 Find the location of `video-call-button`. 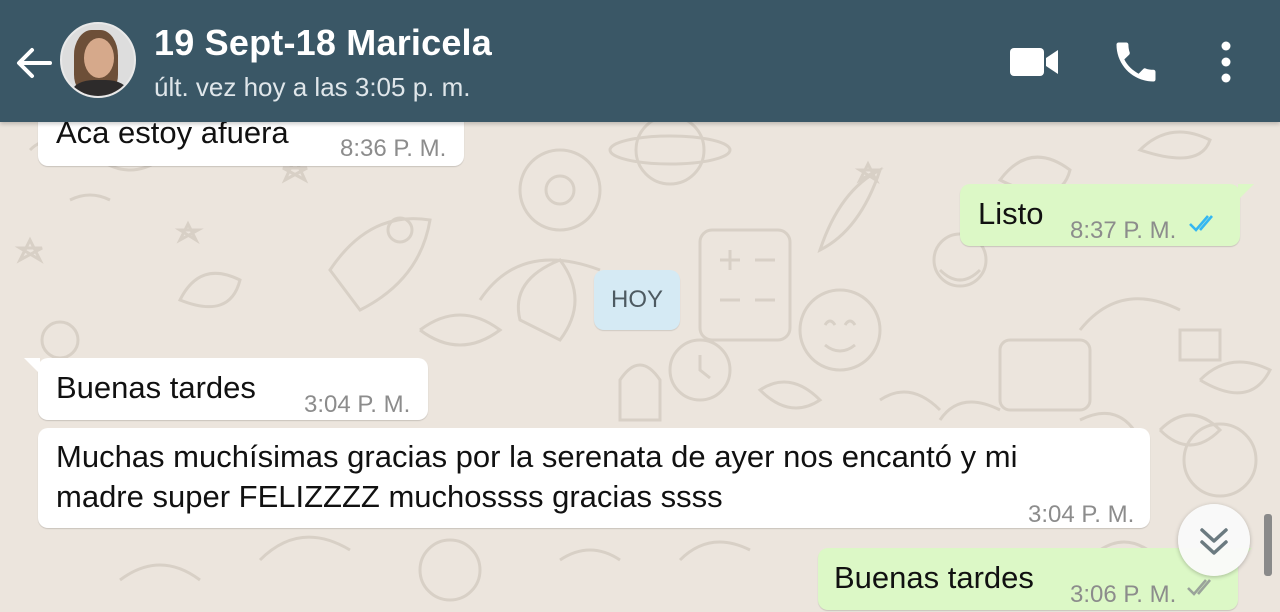

video-call-button is located at coordinates (1034, 62).